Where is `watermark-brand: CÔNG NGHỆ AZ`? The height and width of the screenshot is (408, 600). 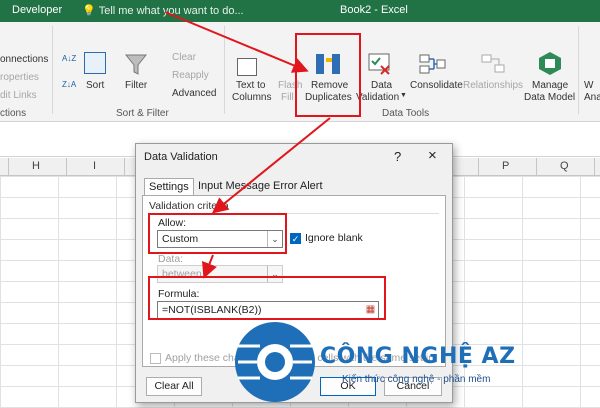 watermark-brand: CÔNG NGHỆ AZ is located at coordinates (418, 356).